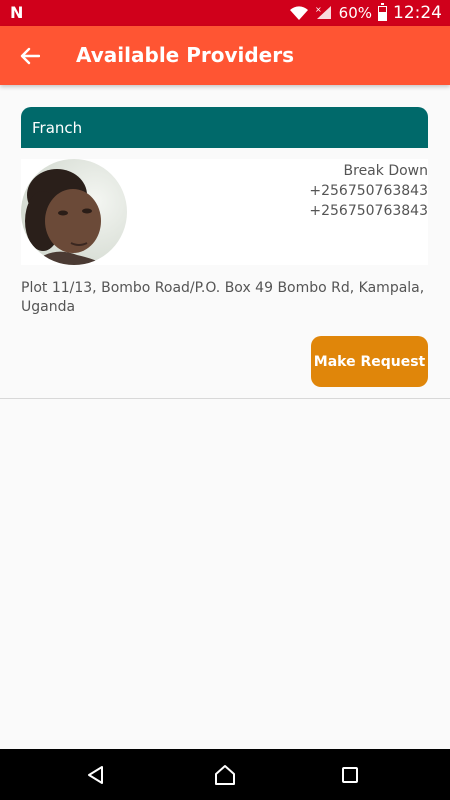  What do you see at coordinates (323, 12) in the screenshot?
I see `signal-icon: ×` at bounding box center [323, 12].